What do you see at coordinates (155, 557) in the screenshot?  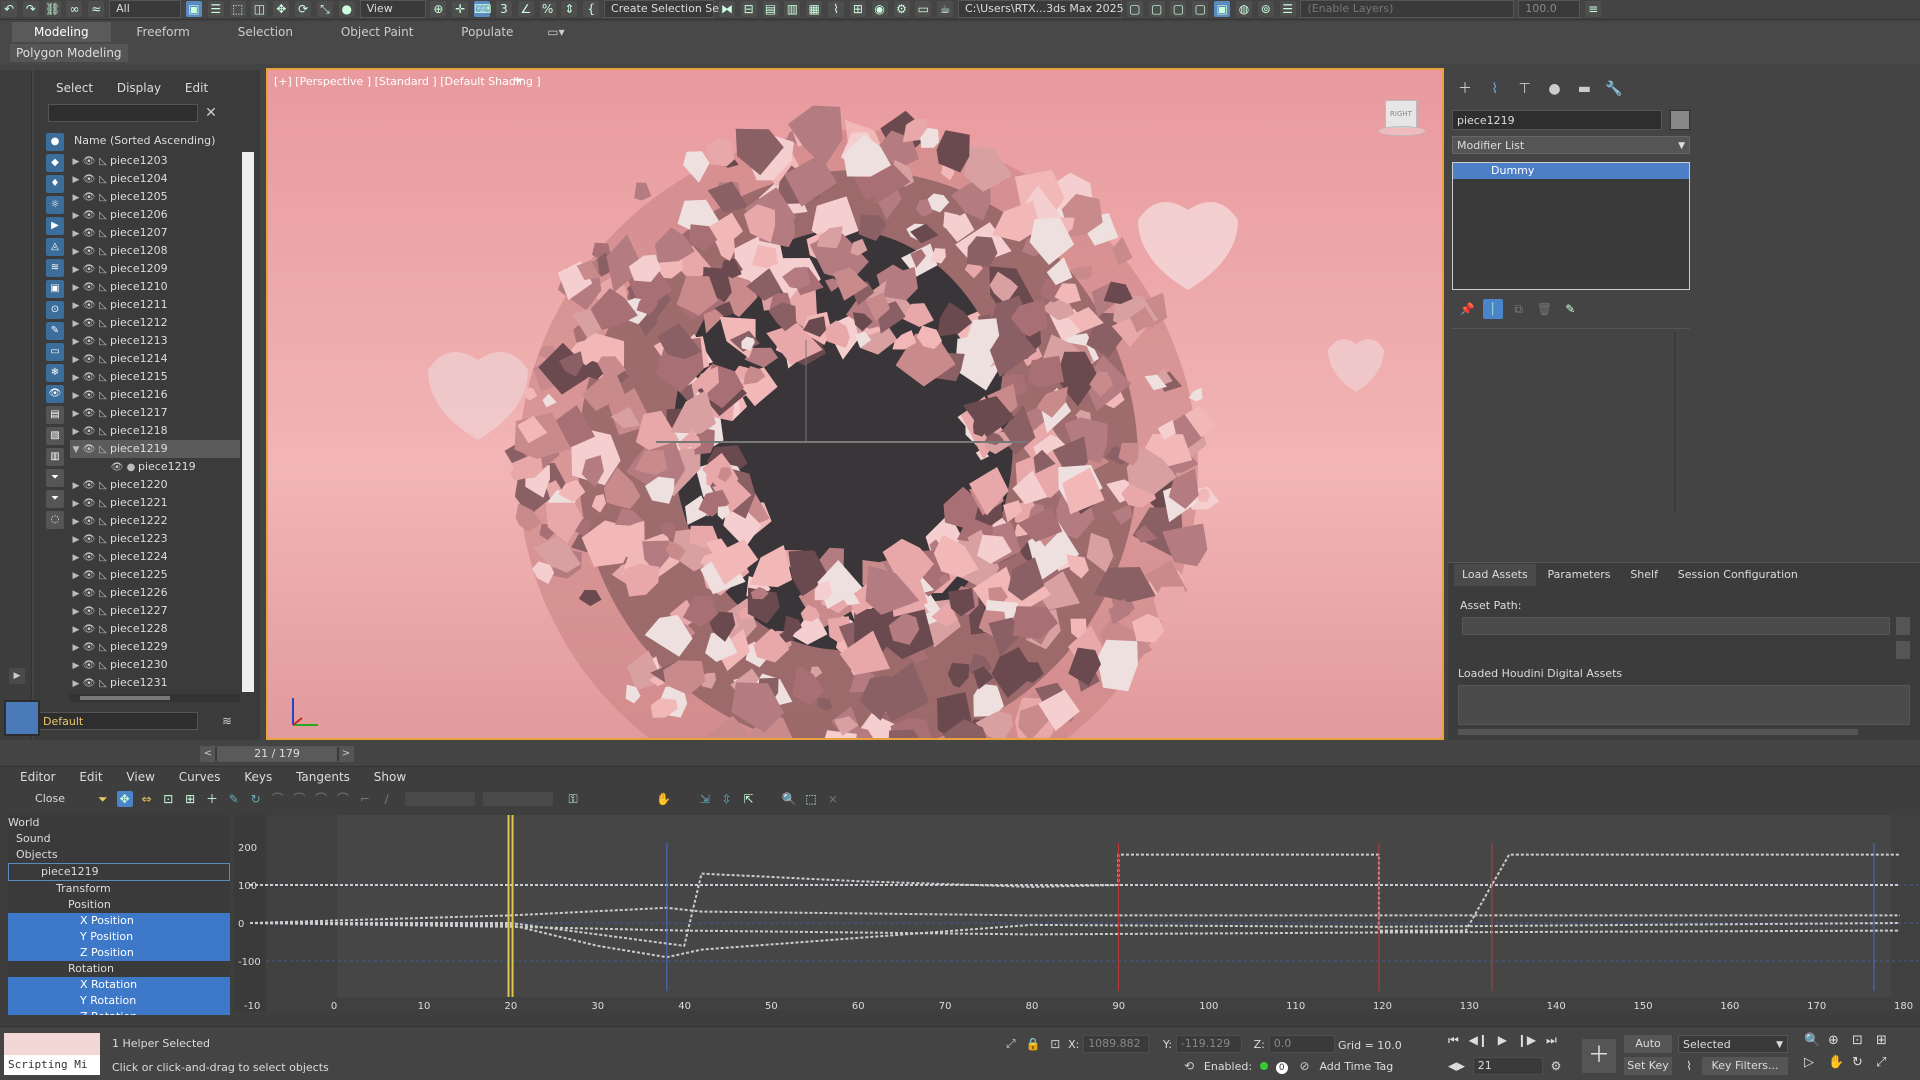 I see `scene-tree-item: ▶ 👁 ◺ piece1224` at bounding box center [155, 557].